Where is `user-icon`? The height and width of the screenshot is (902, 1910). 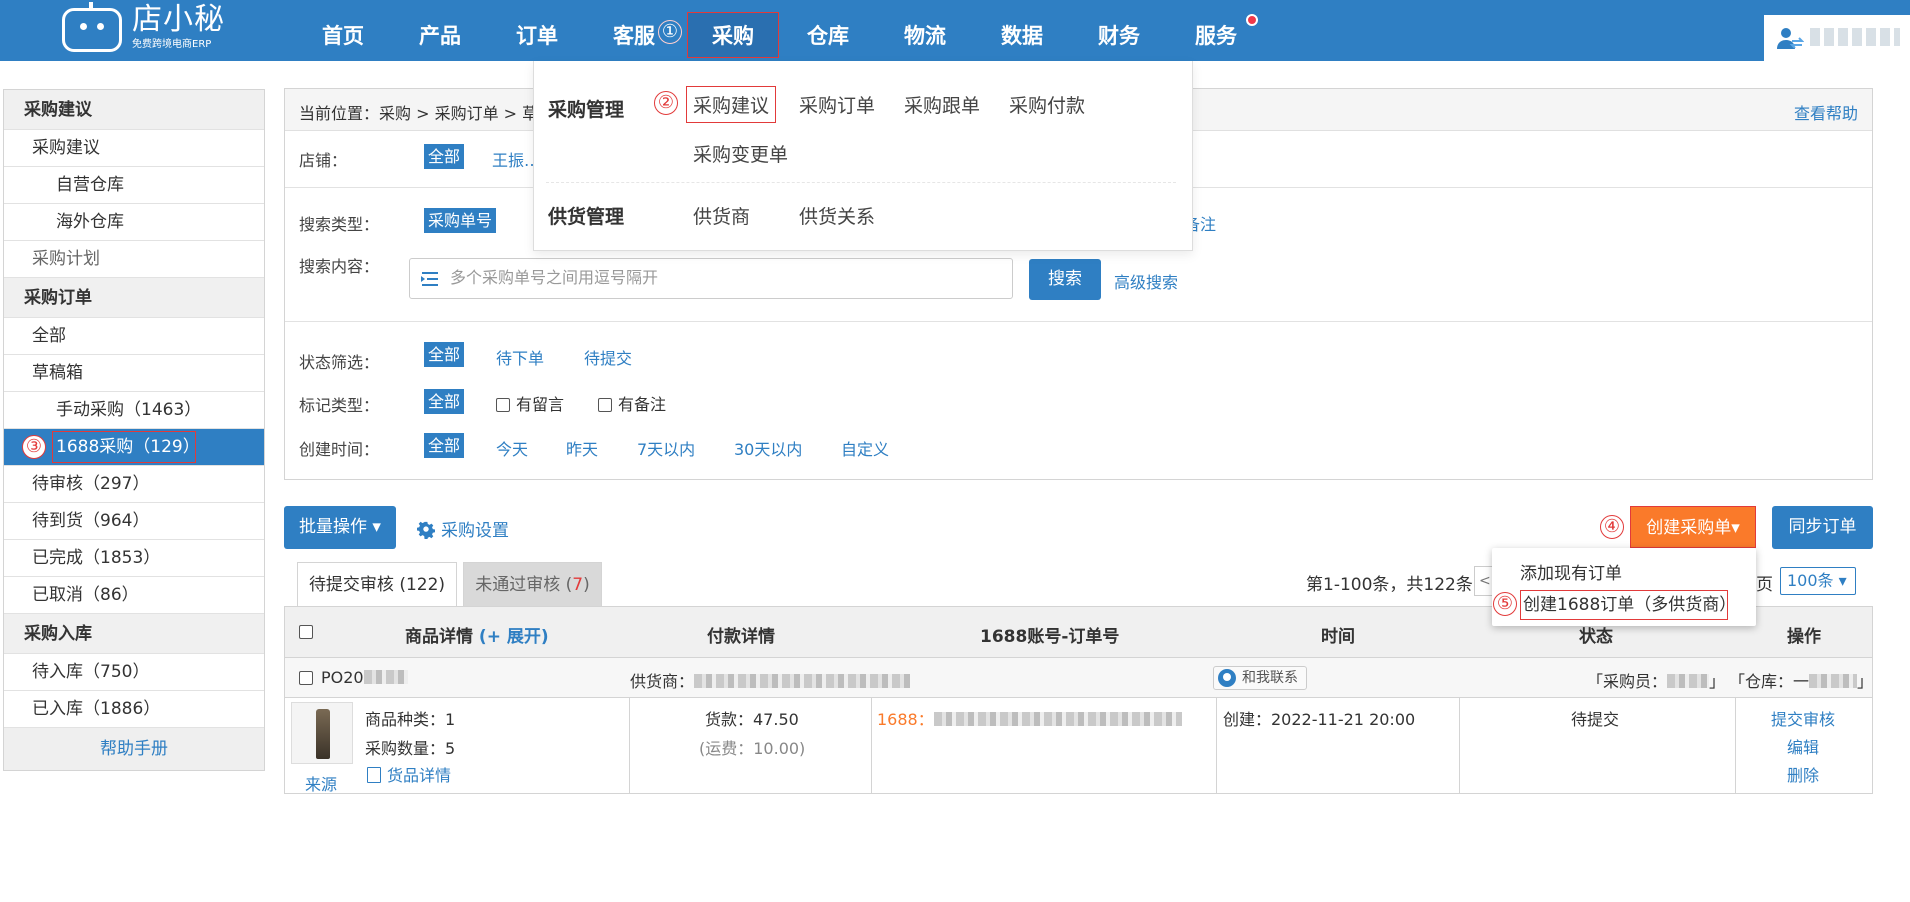
user-icon is located at coordinates (1790, 38).